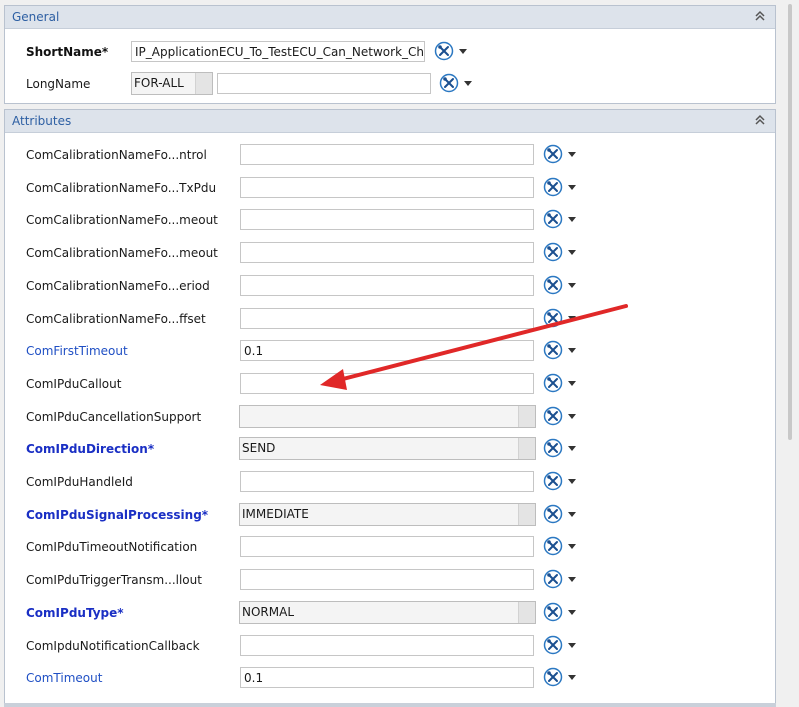  What do you see at coordinates (387, 416) in the screenshot?
I see `attribute-select` at bounding box center [387, 416].